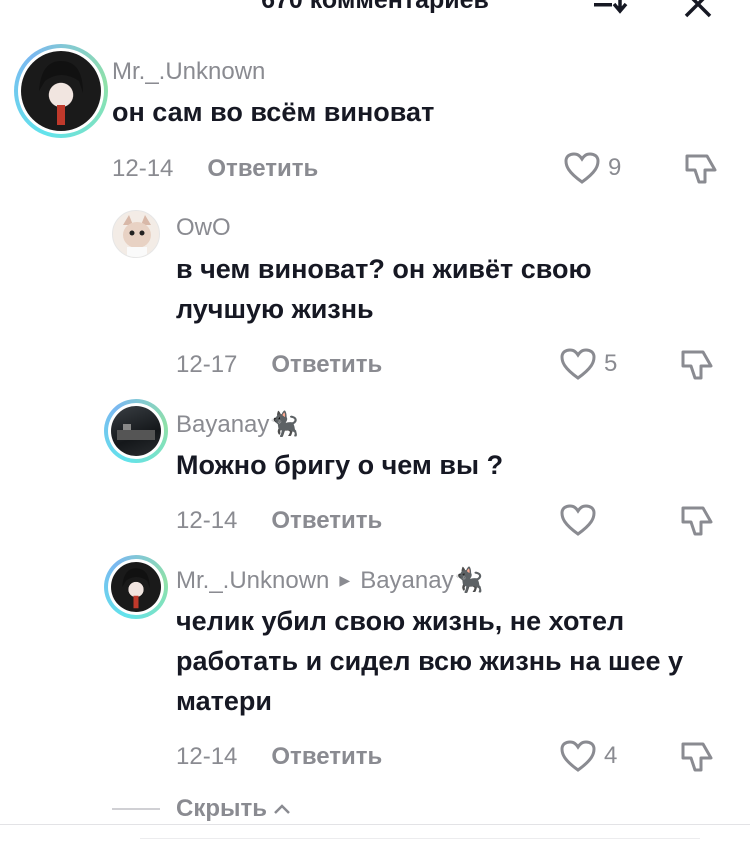 Image resolution: width=750 pixels, height=841 pixels. I want to click on close-icon, so click(698, 9).